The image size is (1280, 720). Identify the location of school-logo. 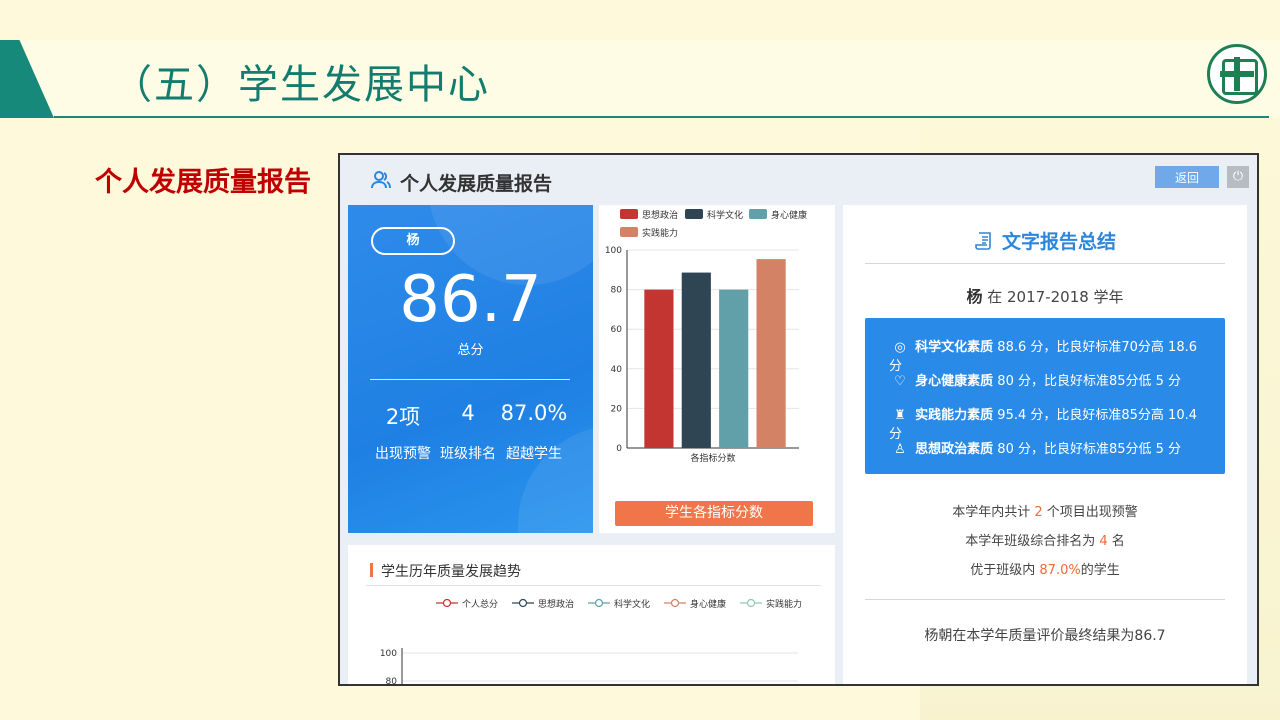
(1237, 74).